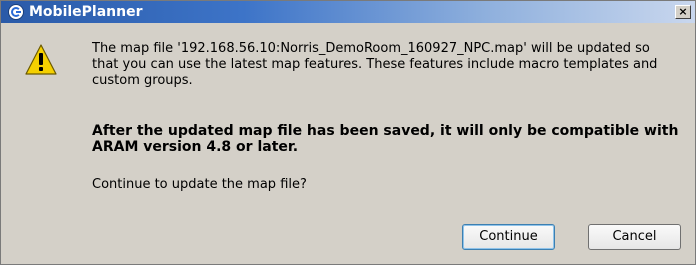 The height and width of the screenshot is (265, 696). I want to click on cancel-button: Cancel, so click(634, 237).